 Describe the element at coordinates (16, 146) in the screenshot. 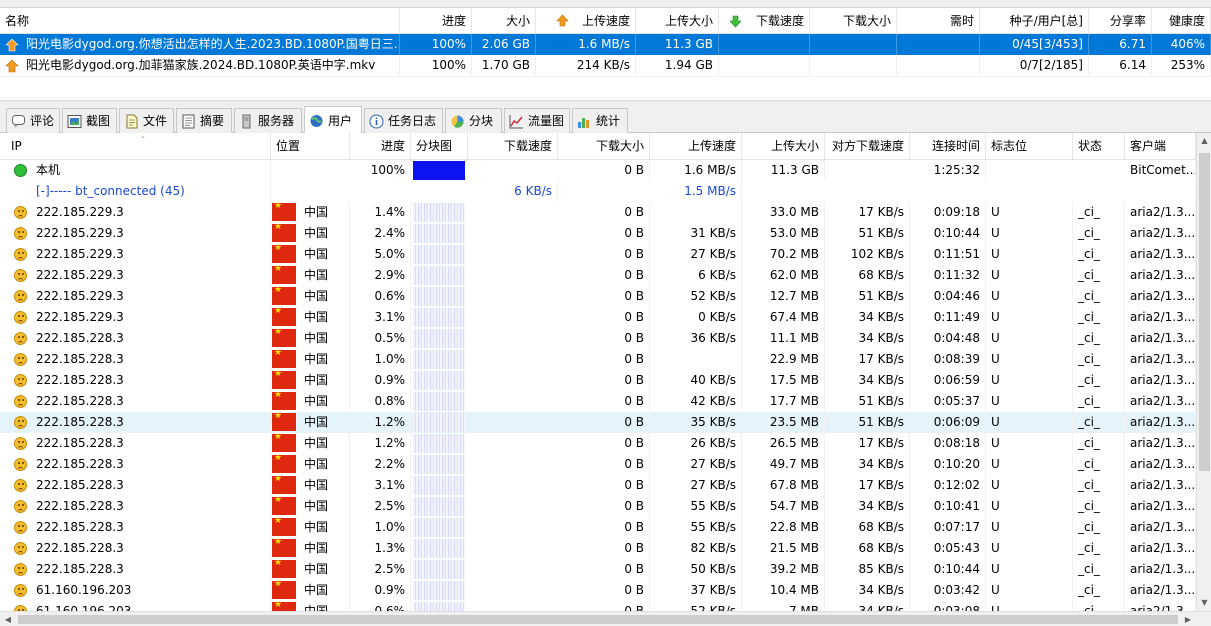

I see `col-ip-label: IP` at that location.